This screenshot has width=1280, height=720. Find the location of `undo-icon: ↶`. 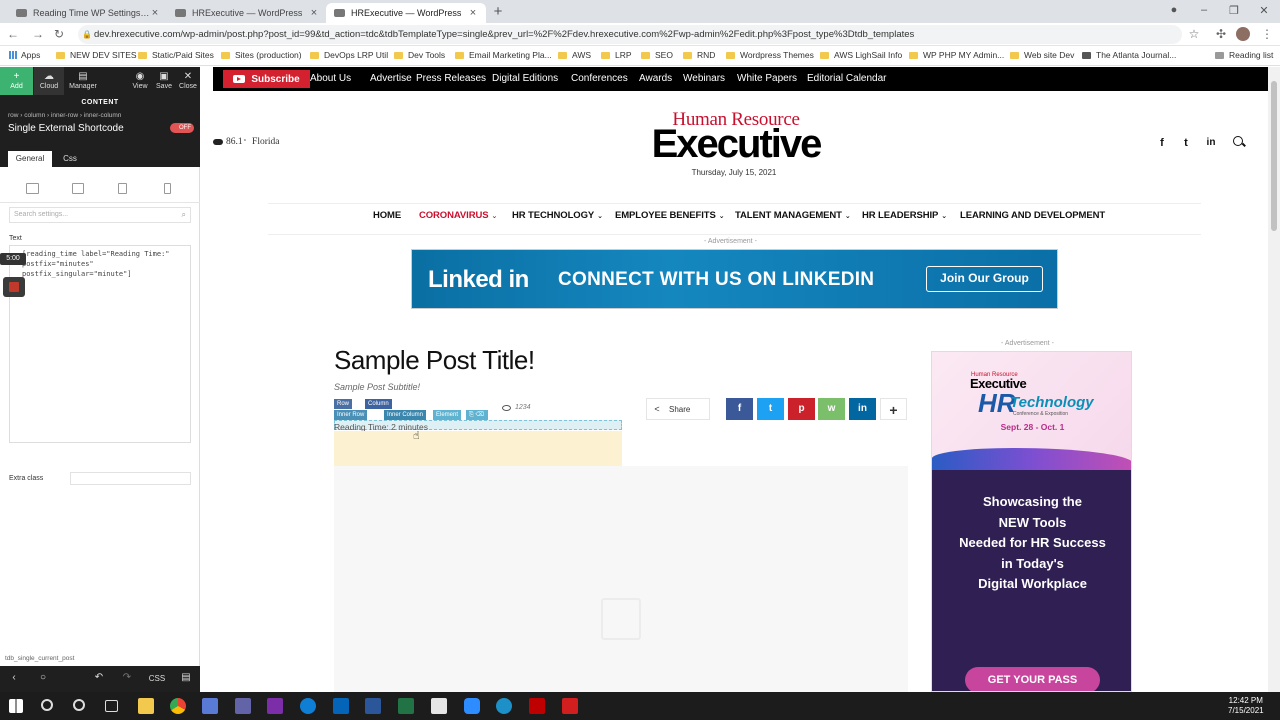

undo-icon: ↶ is located at coordinates (99, 677).